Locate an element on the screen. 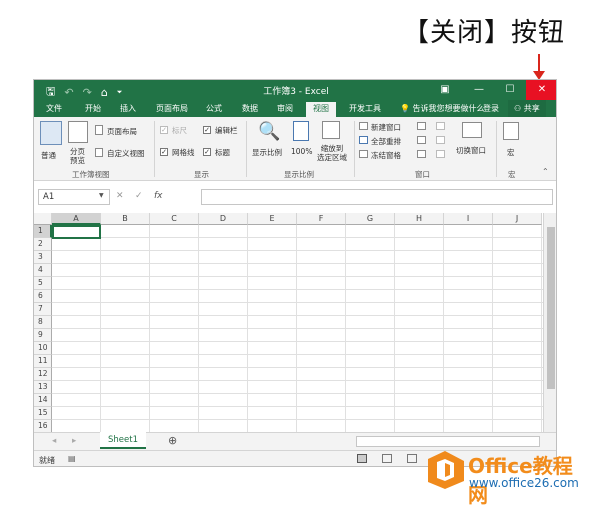 Image resolution: width=589 pixels, height=508 pixels. ruler-checkbox: ✓ is located at coordinates (164, 130).